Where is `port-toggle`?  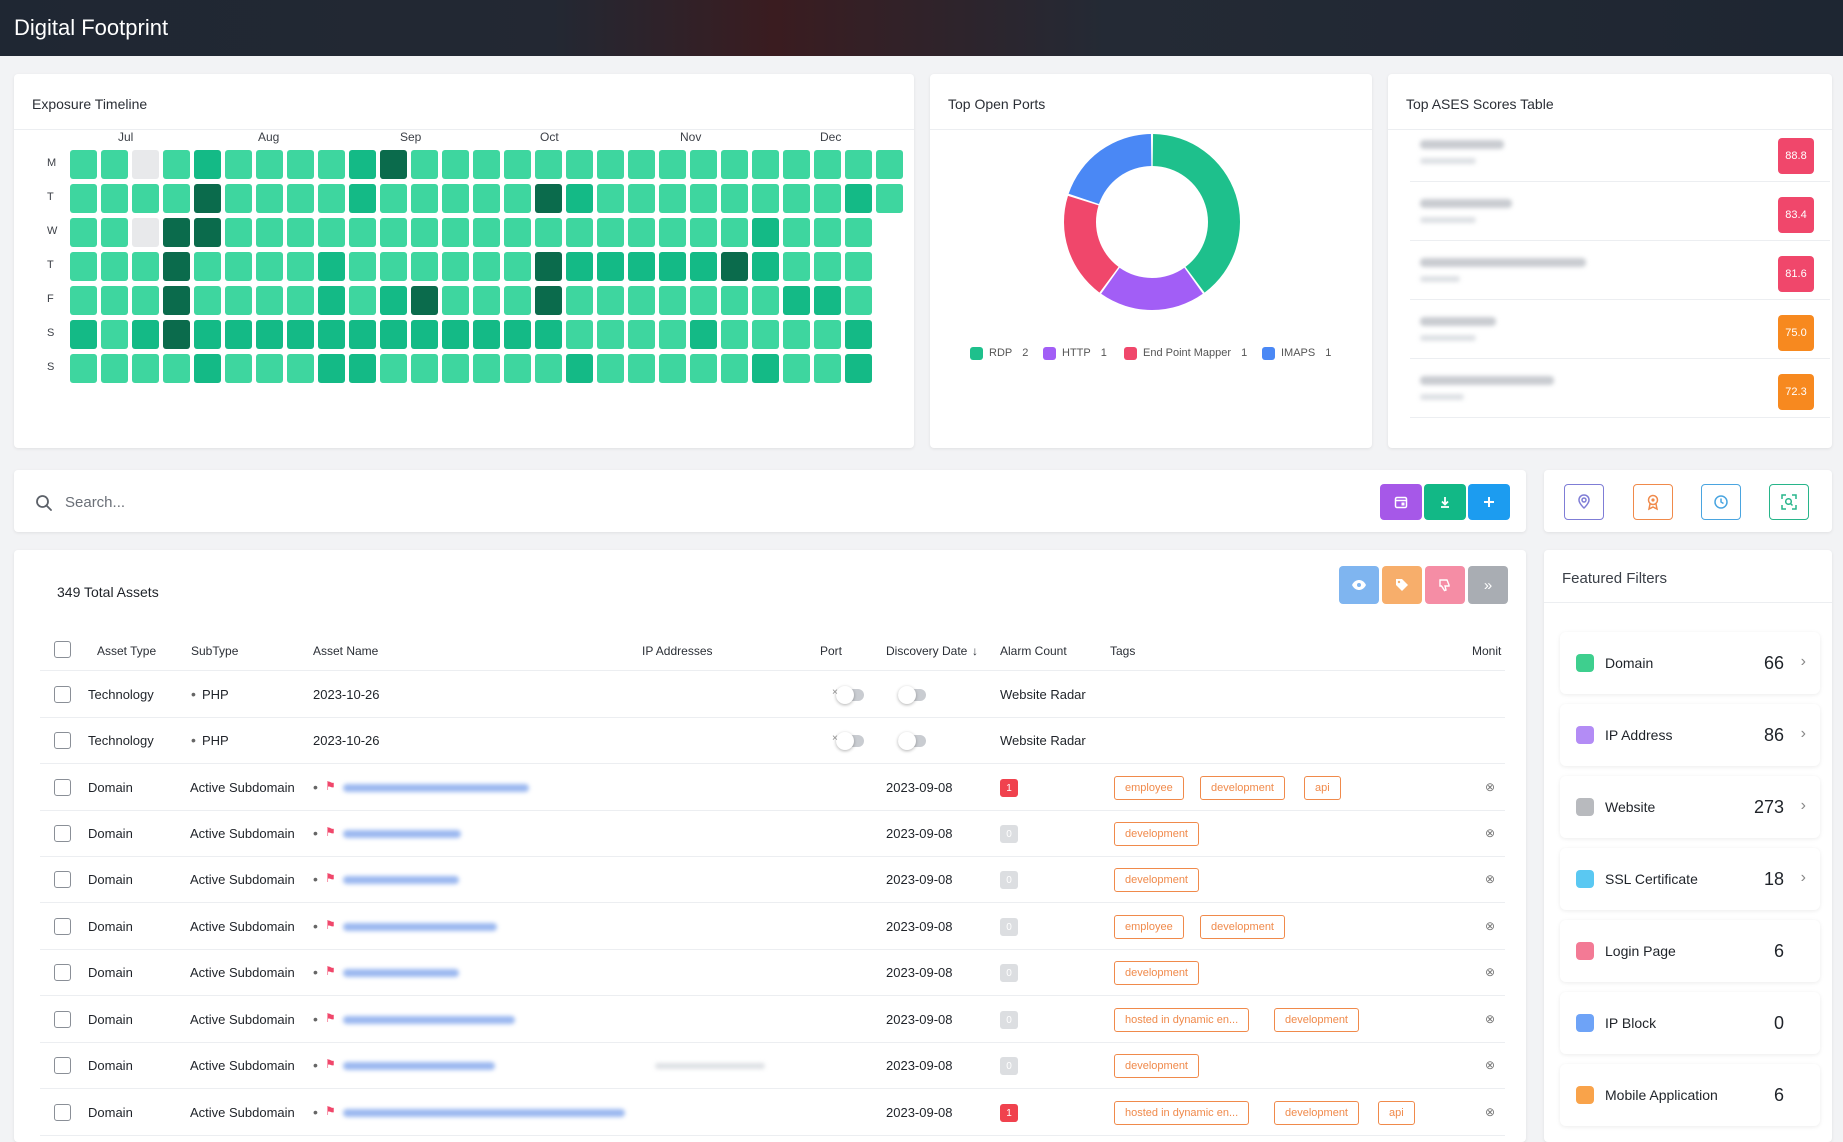 port-toggle is located at coordinates (850, 695).